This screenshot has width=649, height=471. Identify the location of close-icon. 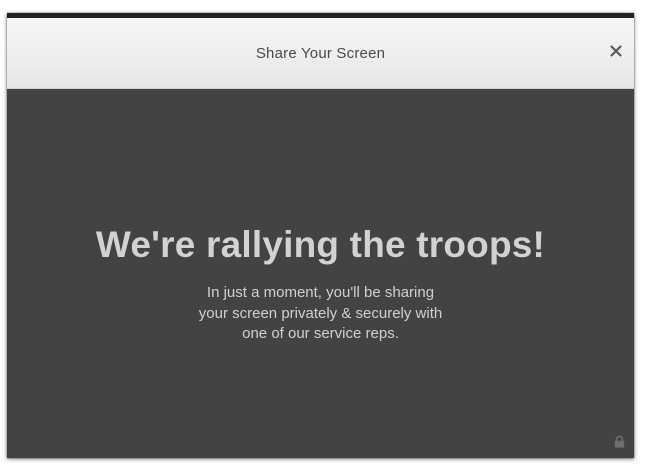
(616, 51).